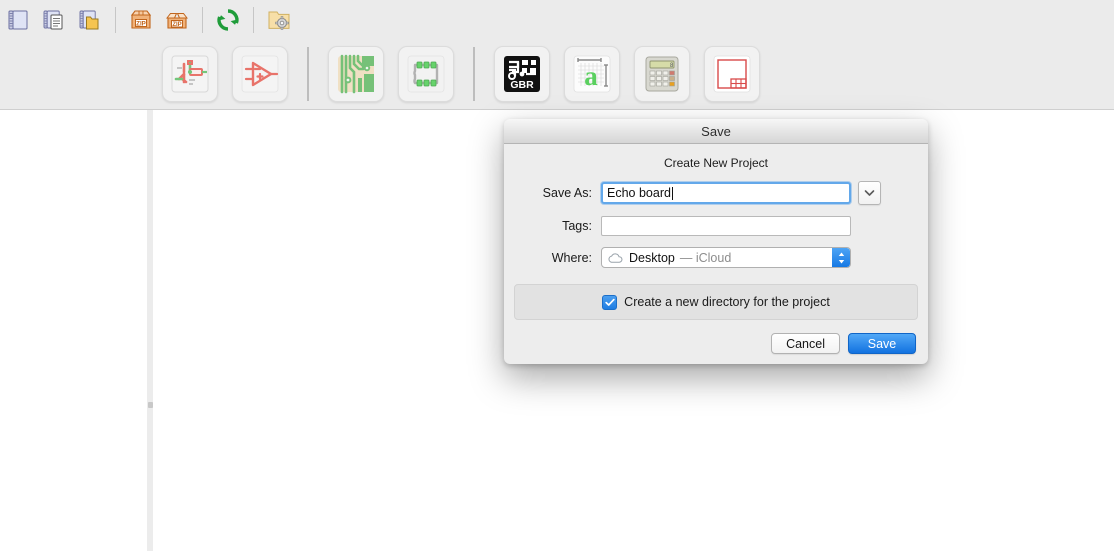  I want to click on calculator-icon: 8, so click(662, 74).